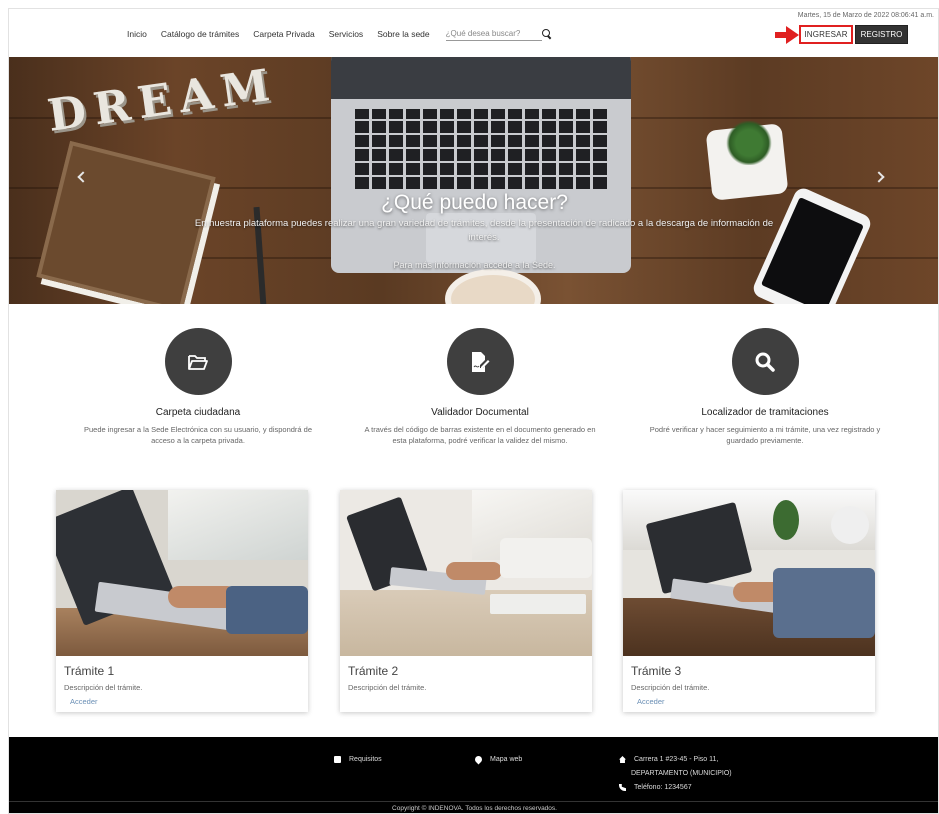 Image resolution: width=939 pixels, height=814 pixels. What do you see at coordinates (622, 759) in the screenshot?
I see `home-icon` at bounding box center [622, 759].